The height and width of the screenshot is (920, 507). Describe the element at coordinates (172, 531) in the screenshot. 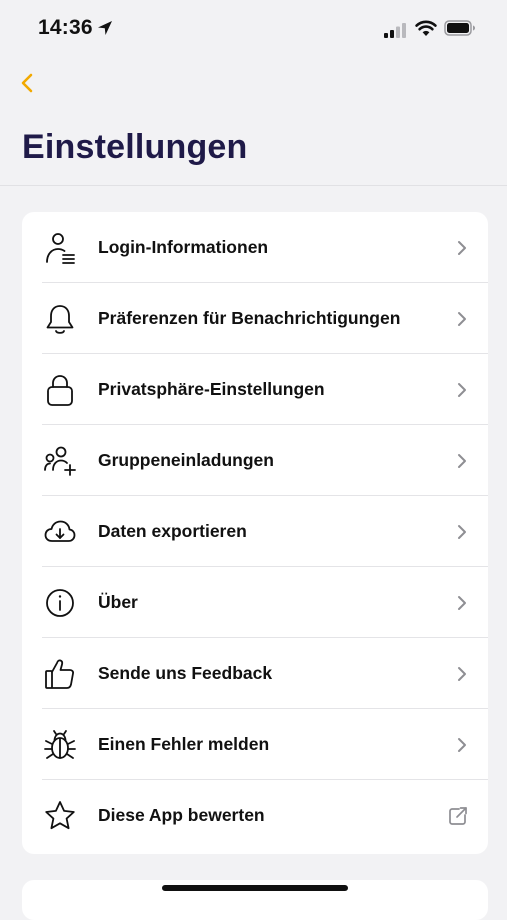

I see `settings-item-label: Daten exportieren` at that location.